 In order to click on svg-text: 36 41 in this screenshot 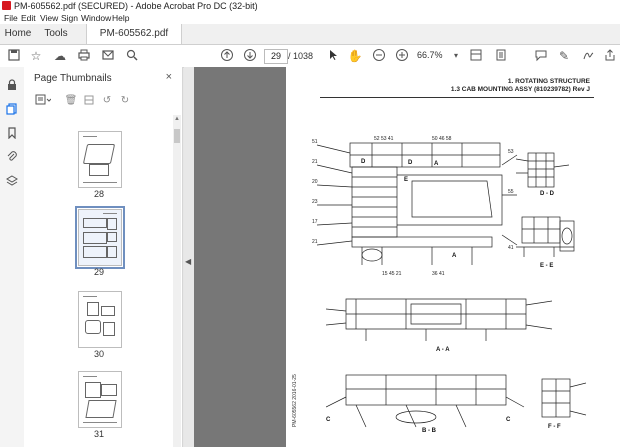, I will do `click(438, 274)`.